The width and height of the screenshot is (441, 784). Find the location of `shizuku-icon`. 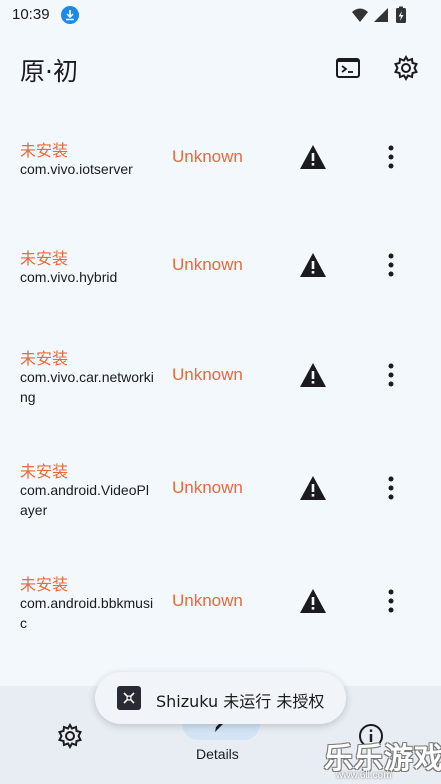

shizuku-icon is located at coordinates (129, 698).